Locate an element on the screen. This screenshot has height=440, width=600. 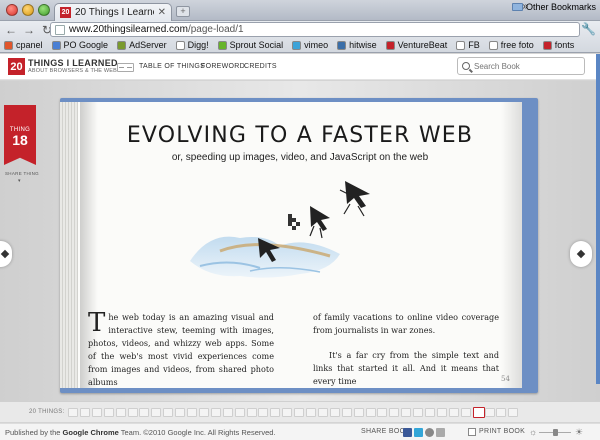
scrollbar is located at coordinates (598, 219).